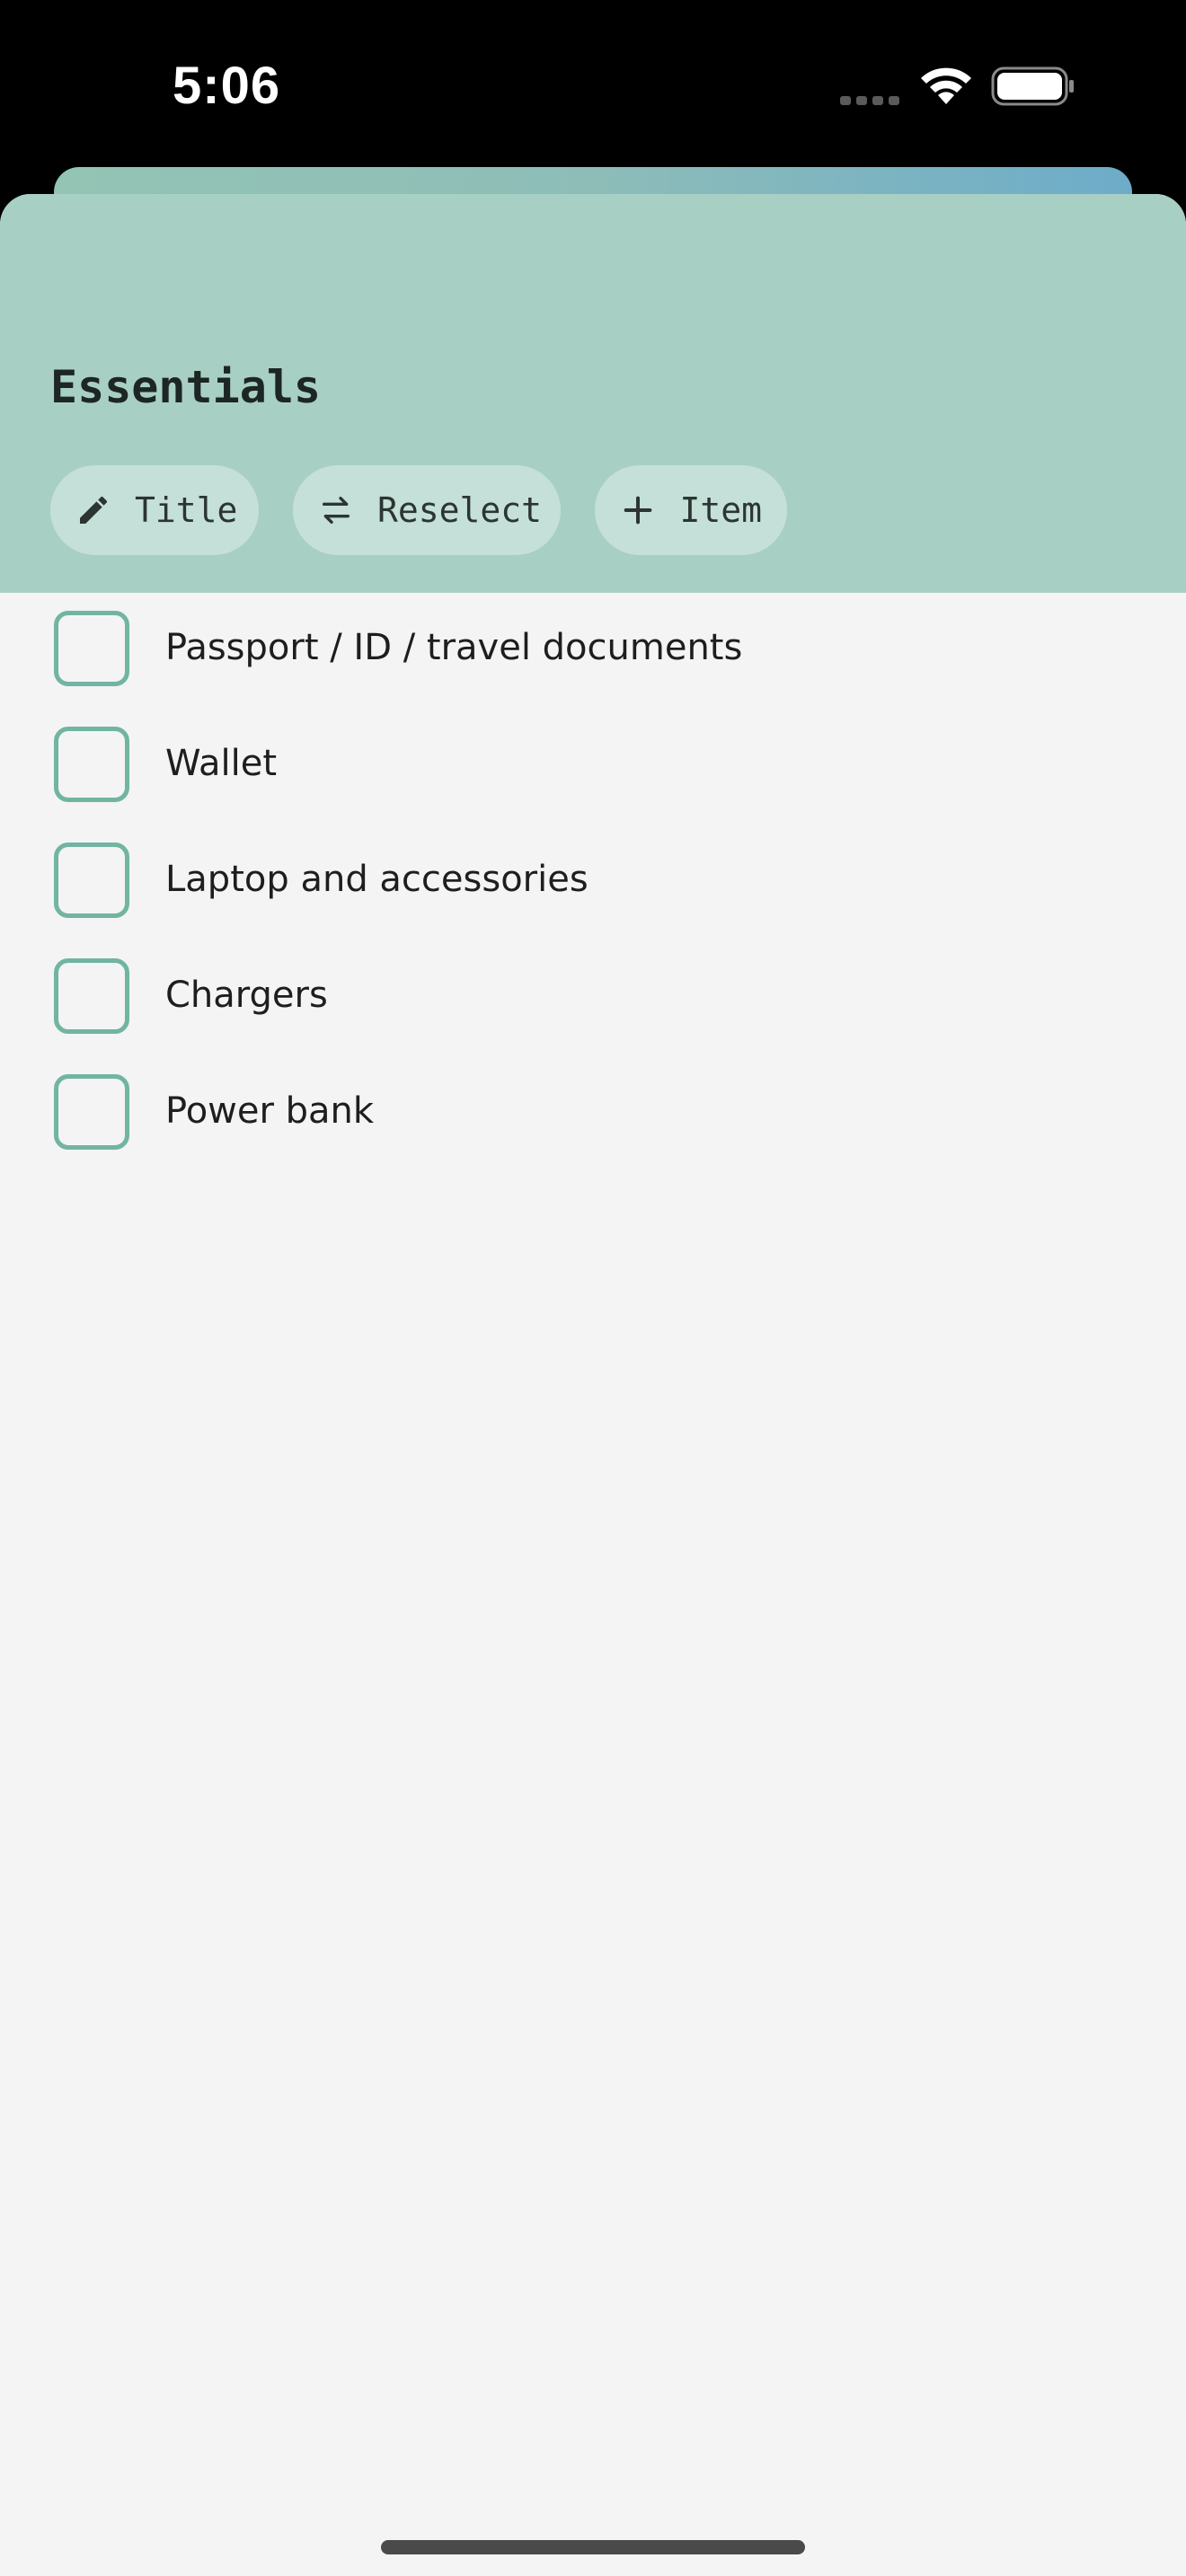 This screenshot has width=1186, height=2576. What do you see at coordinates (720, 510) in the screenshot?
I see `add-item-label: Item` at bounding box center [720, 510].